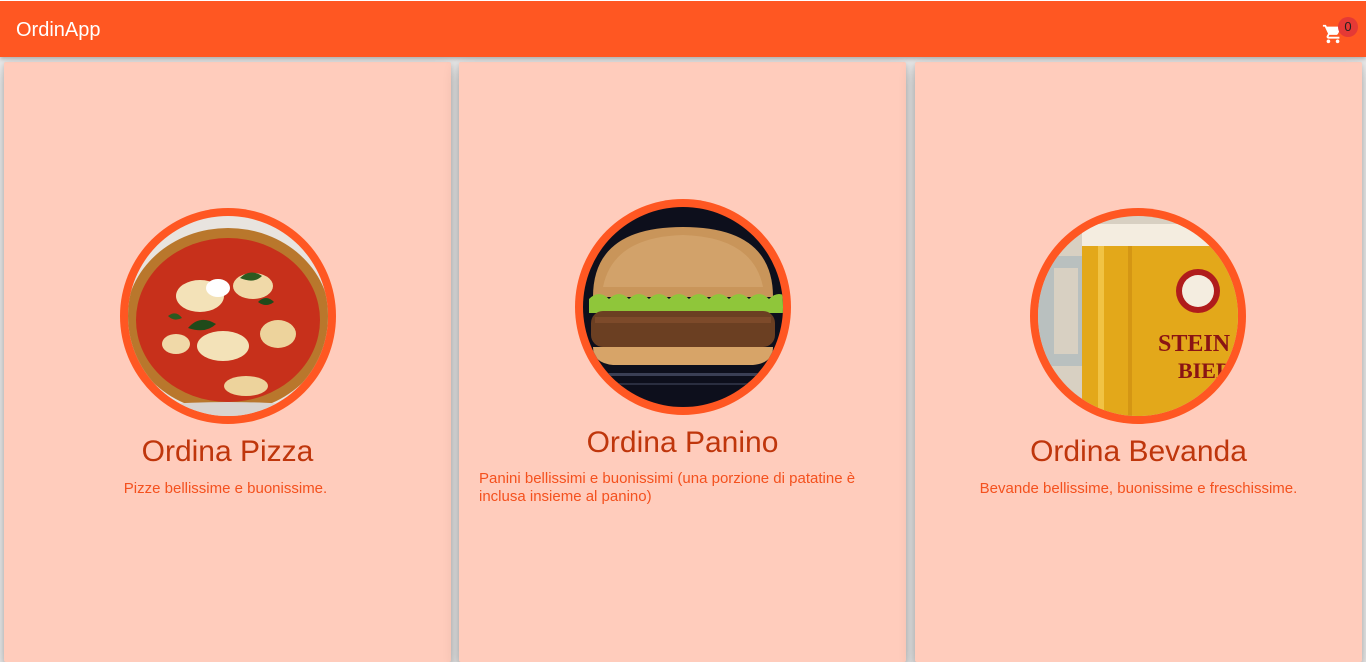 The image size is (1366, 662). I want to click on app-bar: OrdinApp 0, so click(683, 28).